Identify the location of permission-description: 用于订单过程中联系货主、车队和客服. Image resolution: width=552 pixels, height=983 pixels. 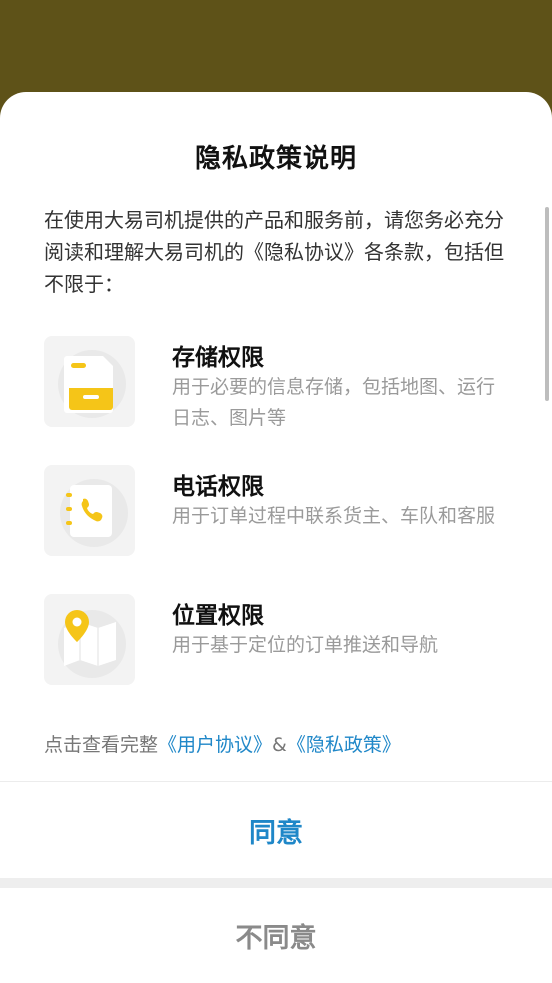
(334, 516).